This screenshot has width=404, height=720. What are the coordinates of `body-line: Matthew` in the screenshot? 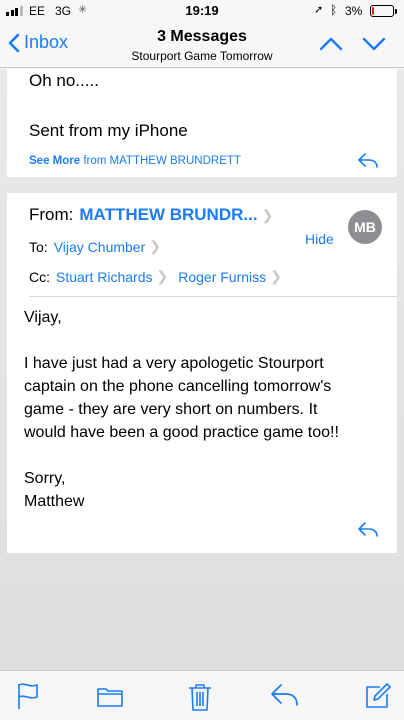 It's located at (54, 501).